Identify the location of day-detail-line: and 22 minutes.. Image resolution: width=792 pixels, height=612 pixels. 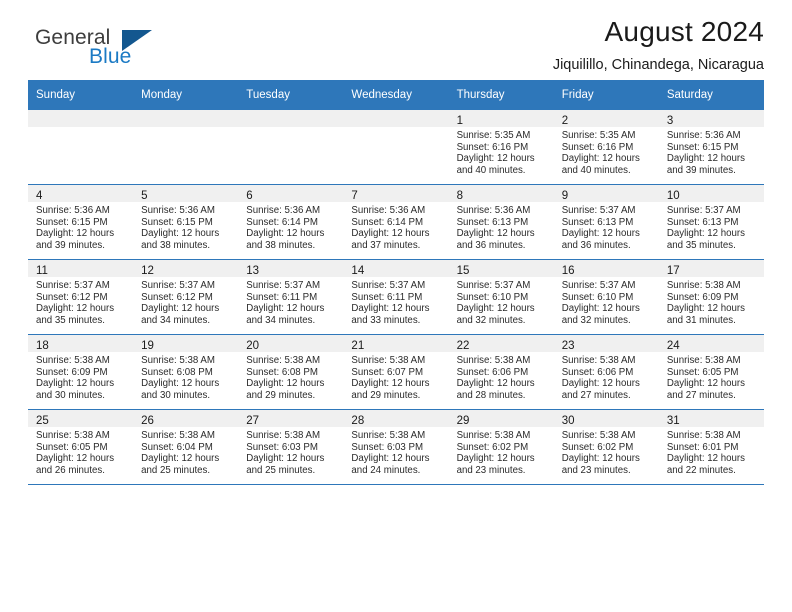
(701, 470).